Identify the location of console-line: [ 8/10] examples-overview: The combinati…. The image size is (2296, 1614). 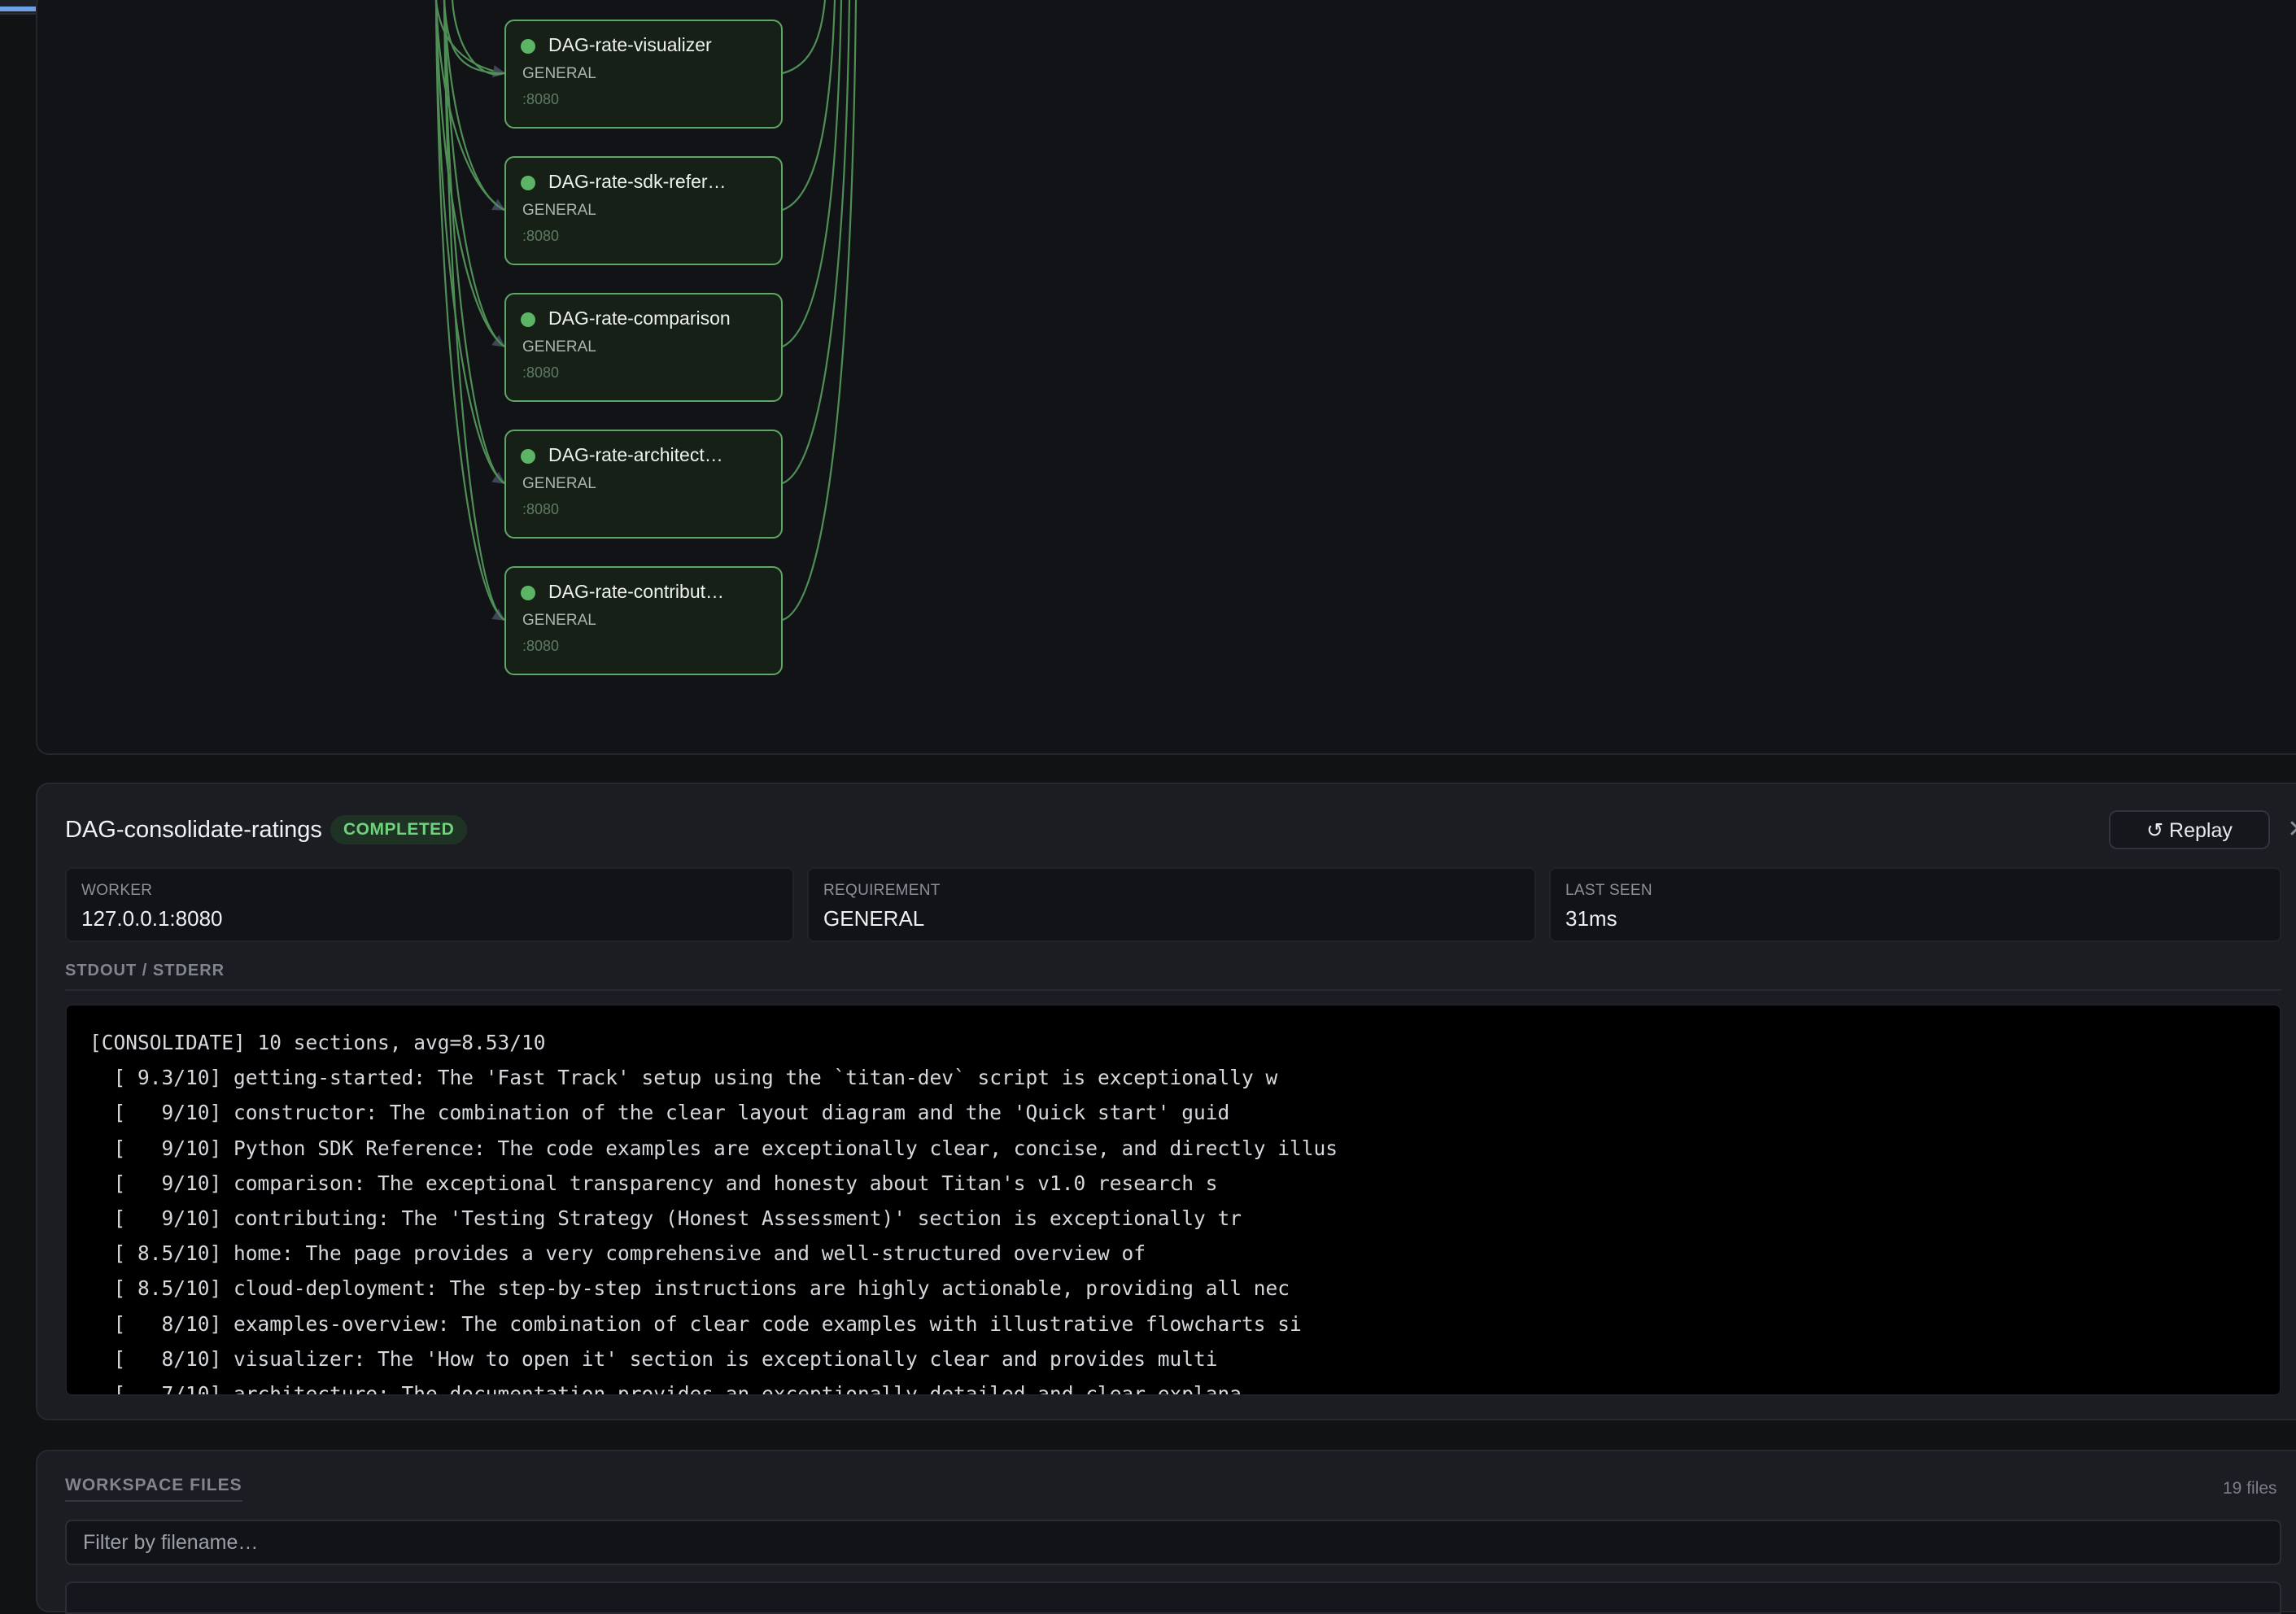
(695, 1323).